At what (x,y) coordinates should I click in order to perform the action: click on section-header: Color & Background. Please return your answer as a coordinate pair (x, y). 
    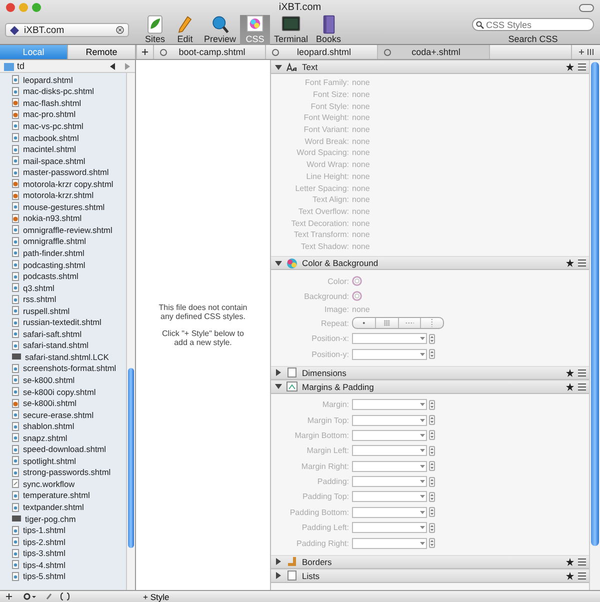
    Looking at the image, I should click on (430, 263).